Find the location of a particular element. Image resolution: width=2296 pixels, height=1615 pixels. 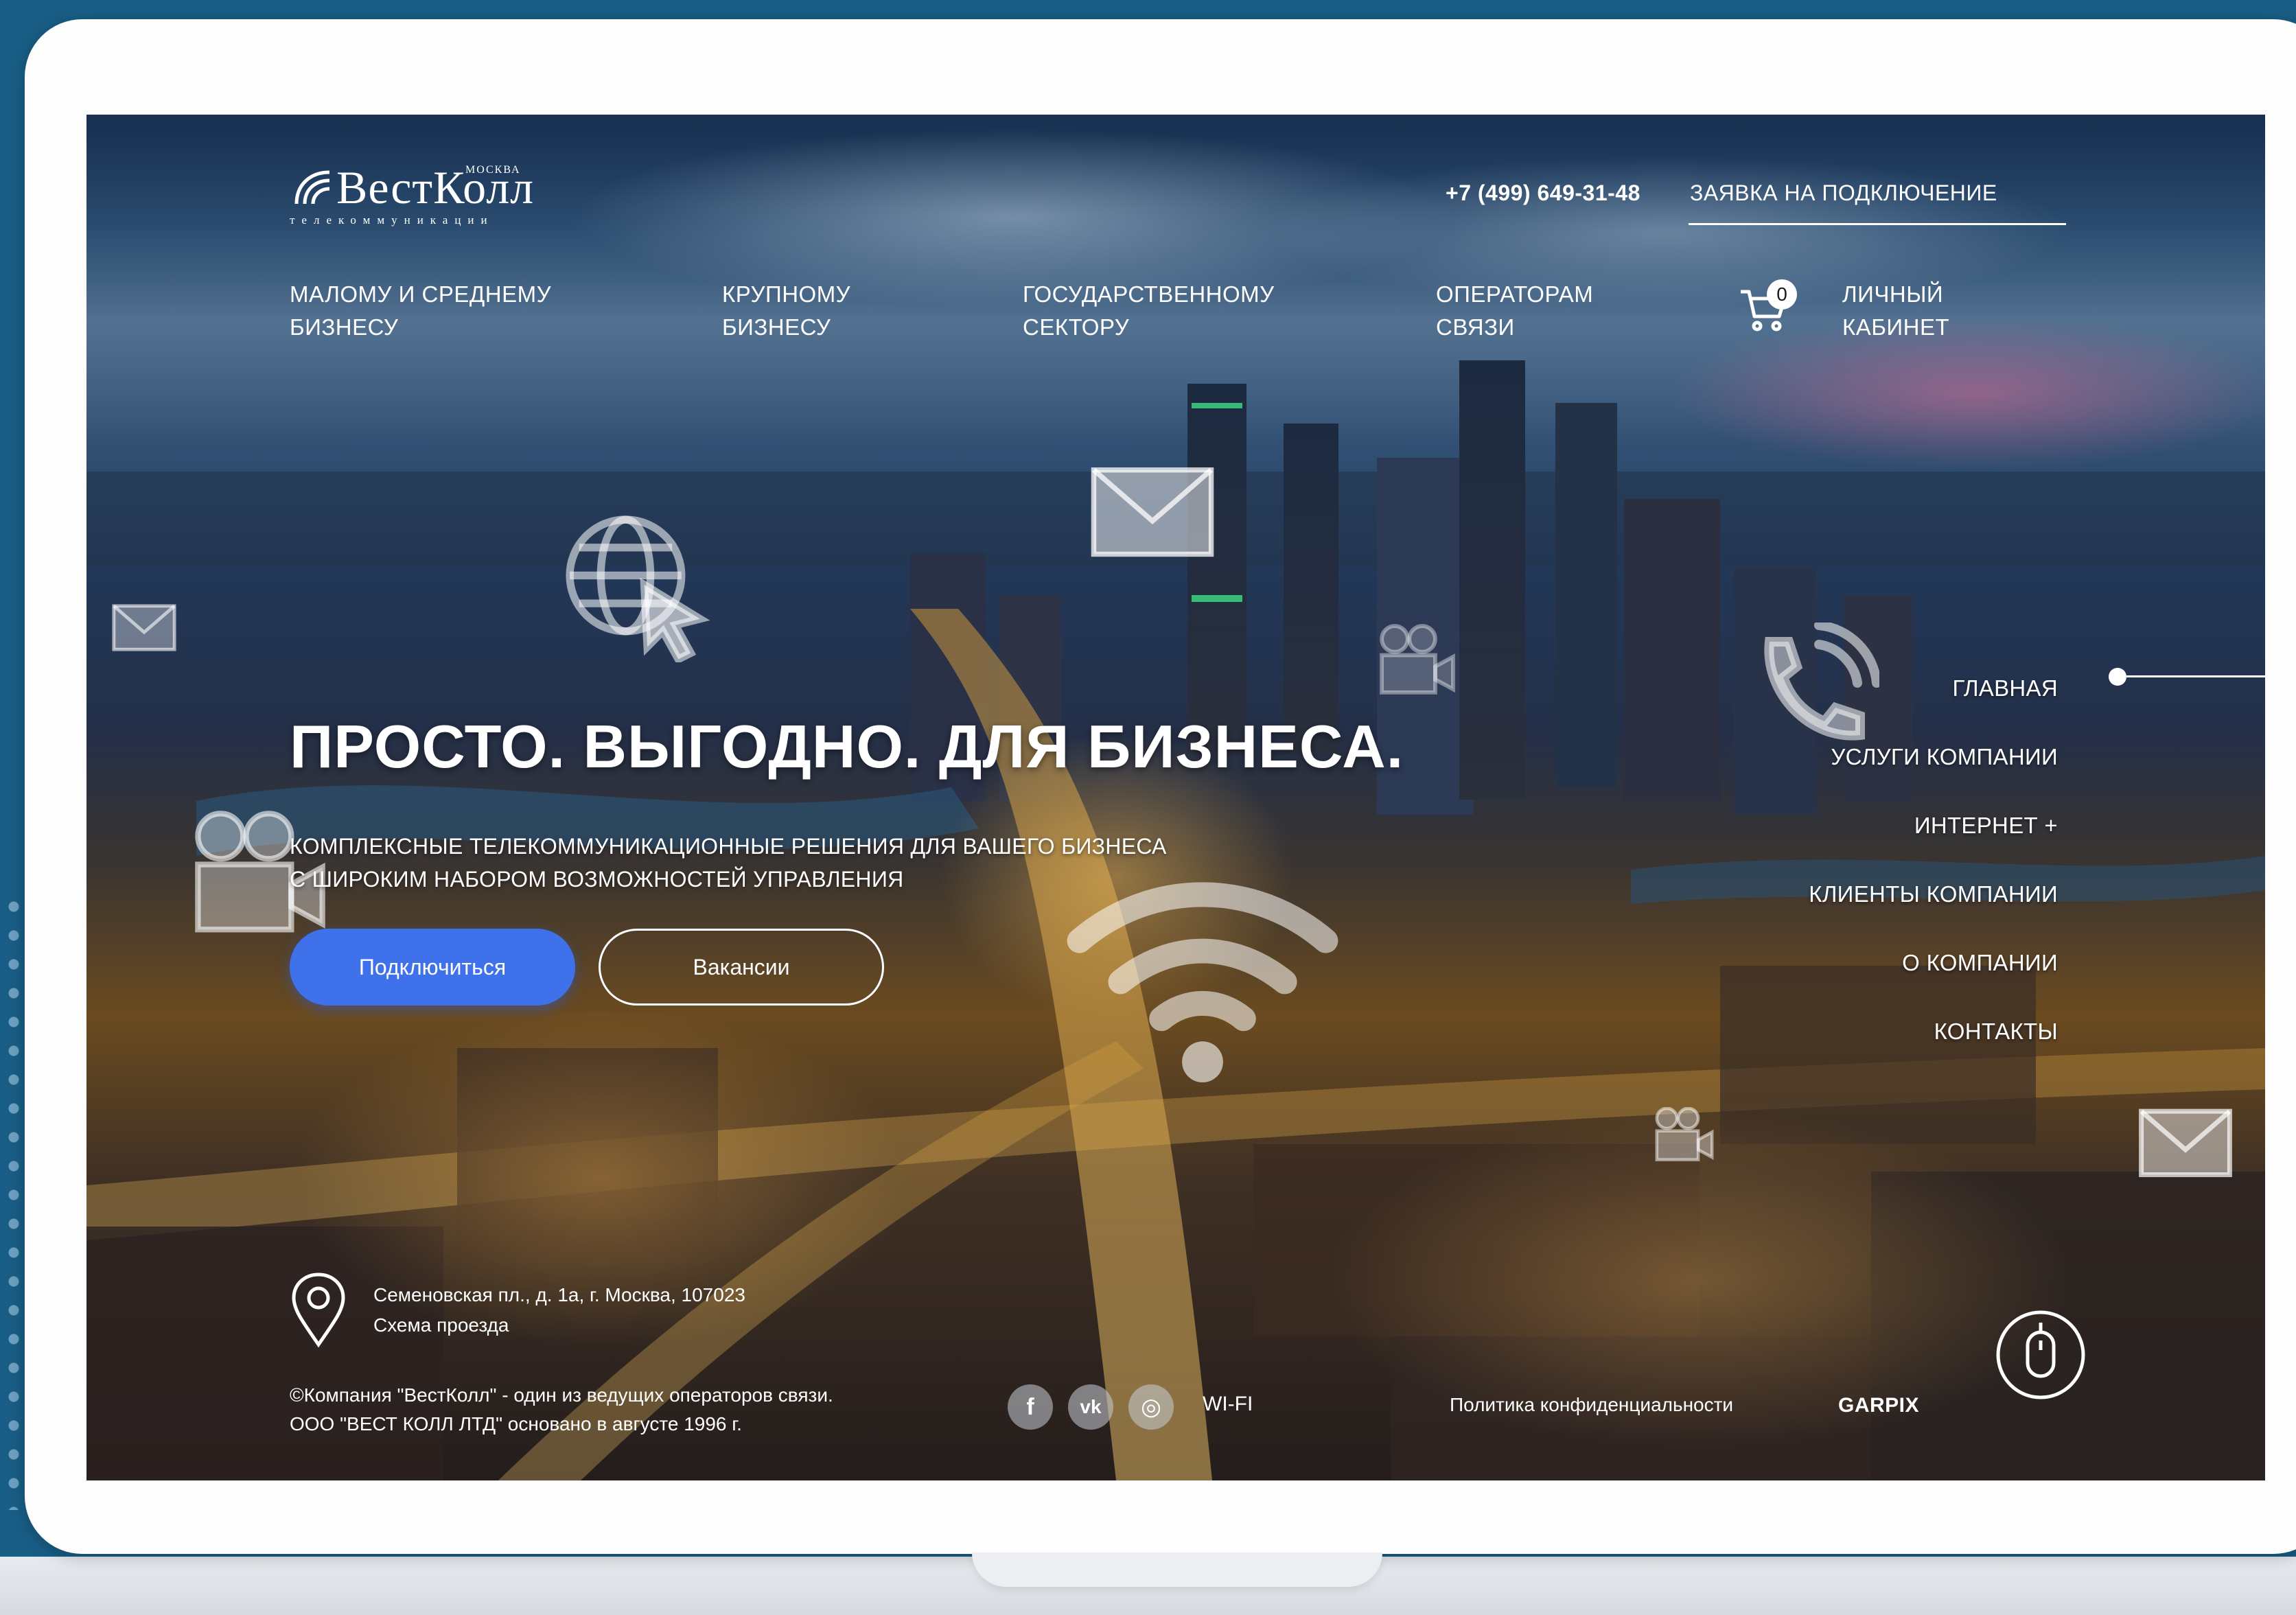

envelope-icon is located at coordinates (1152, 512).